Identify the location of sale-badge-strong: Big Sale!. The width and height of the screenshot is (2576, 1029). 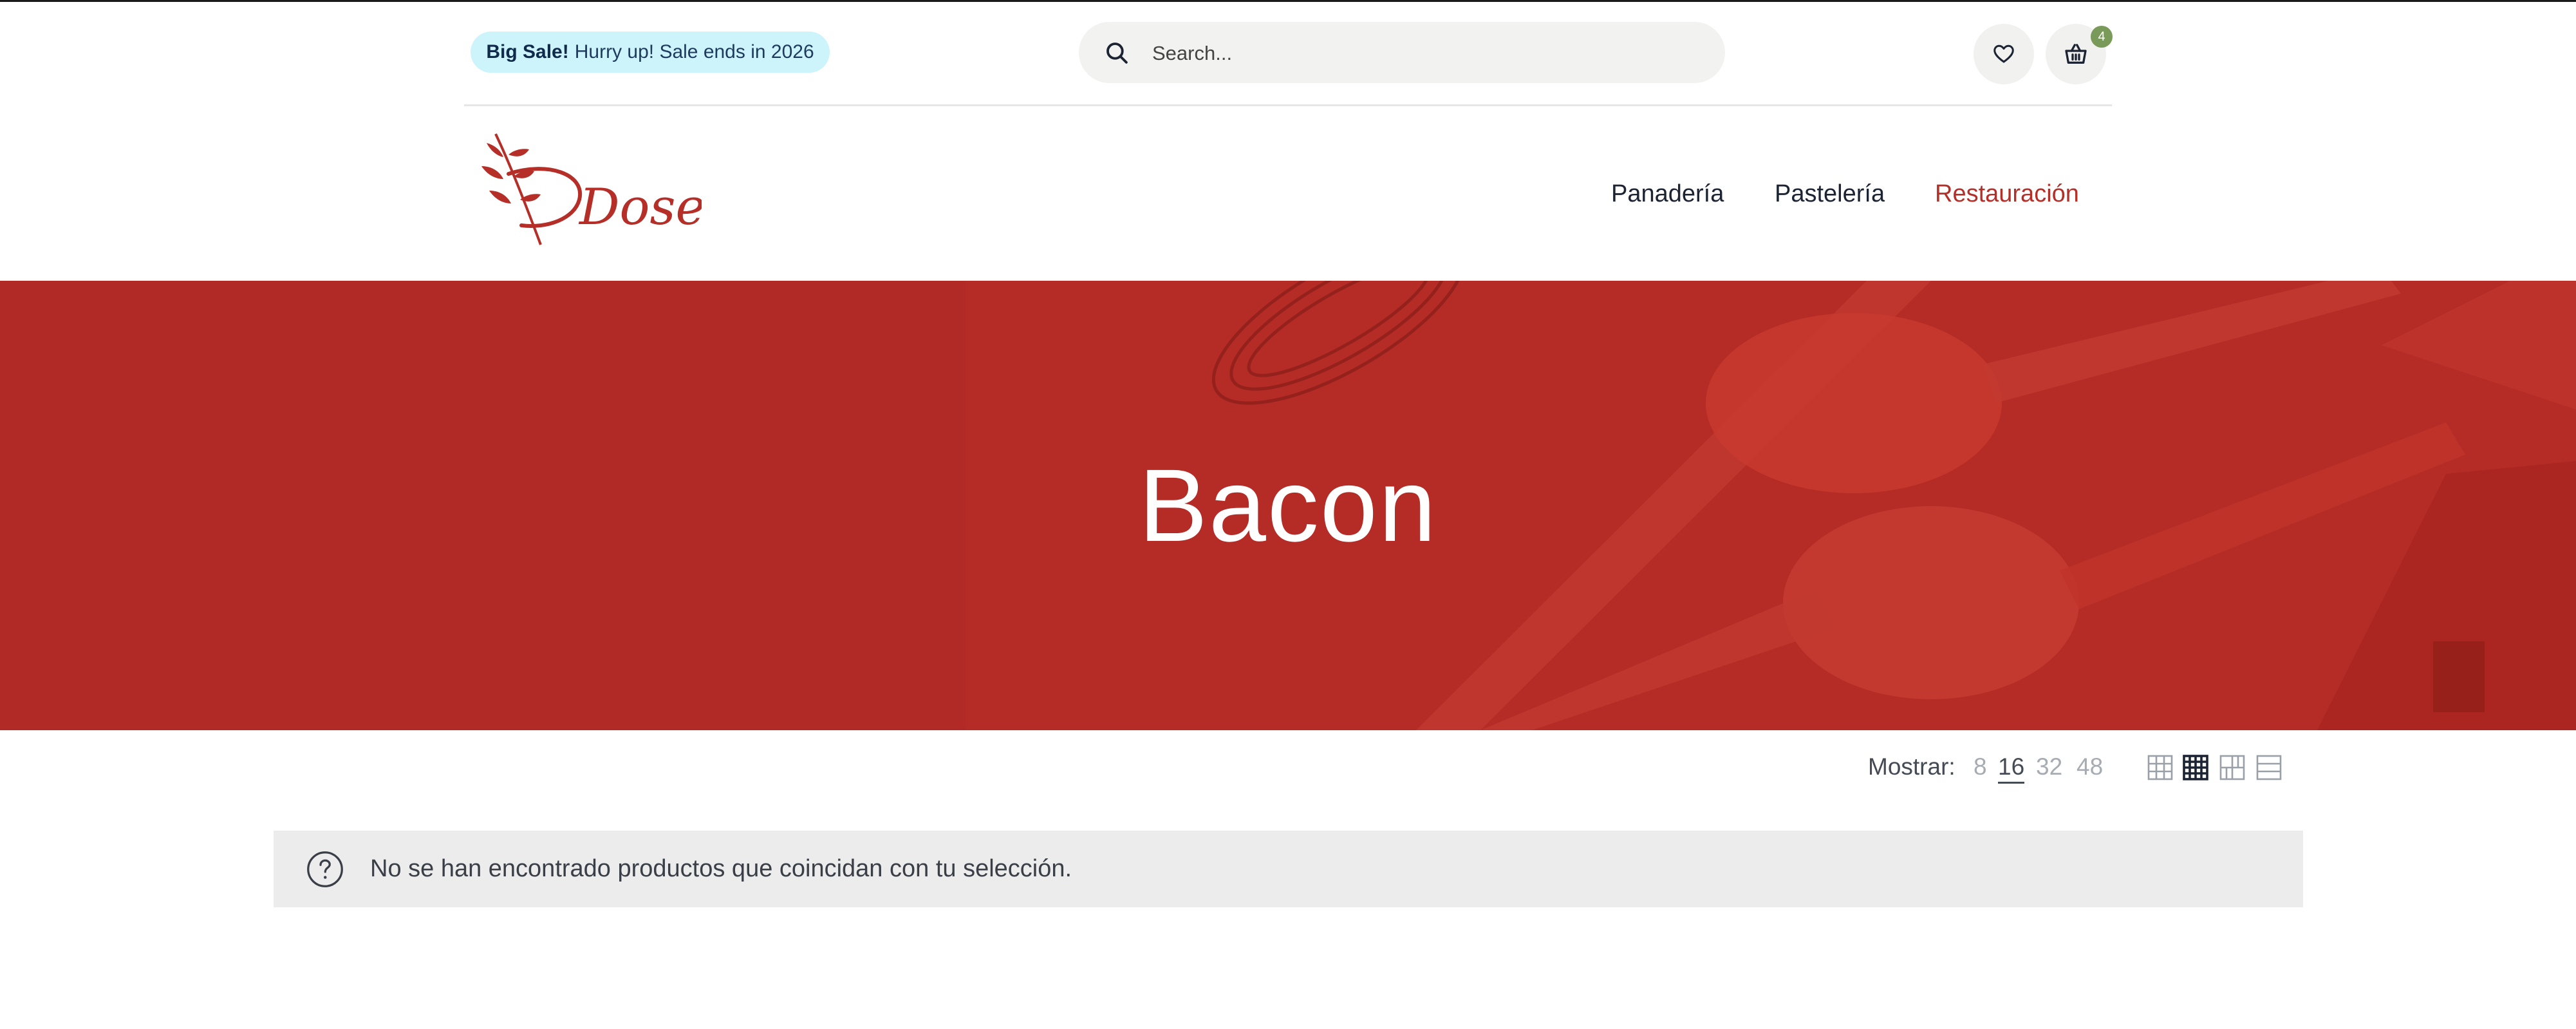
(527, 51).